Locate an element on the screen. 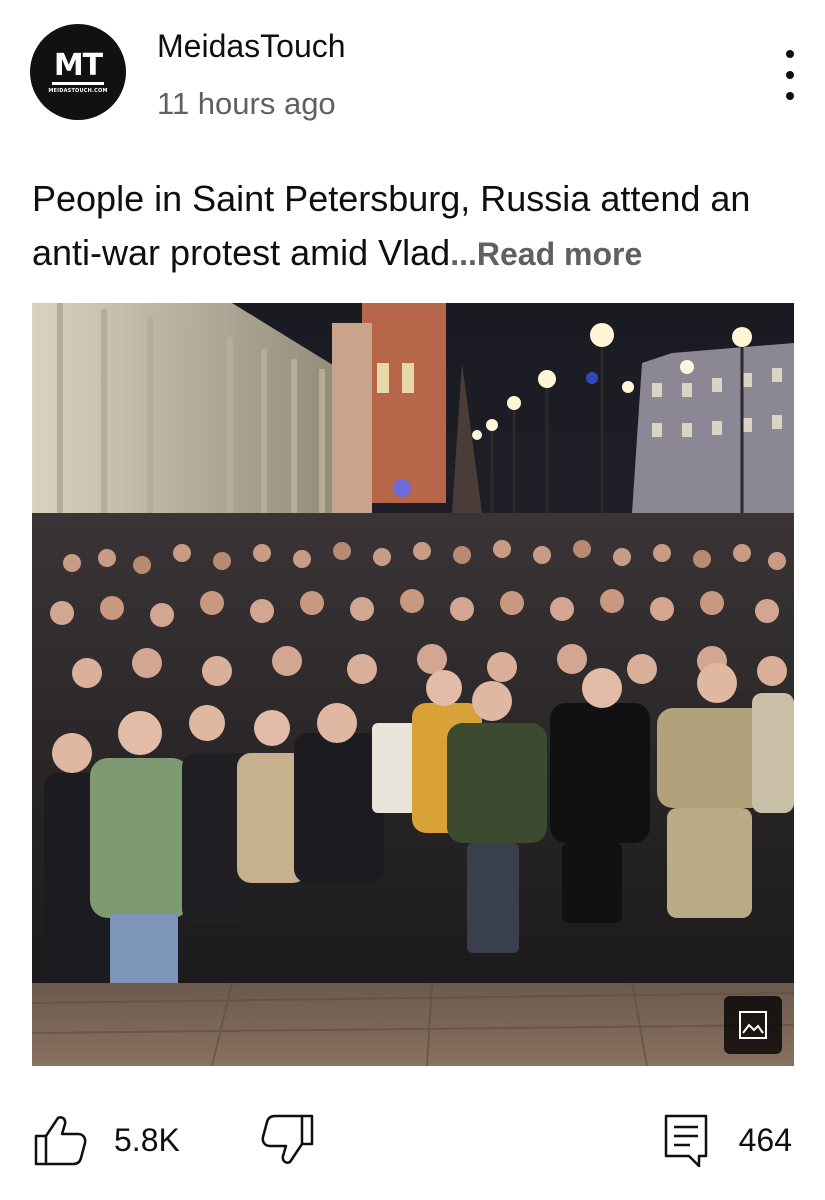 The image size is (825, 1200). post-time: 11 hours ago is located at coordinates (246, 103).